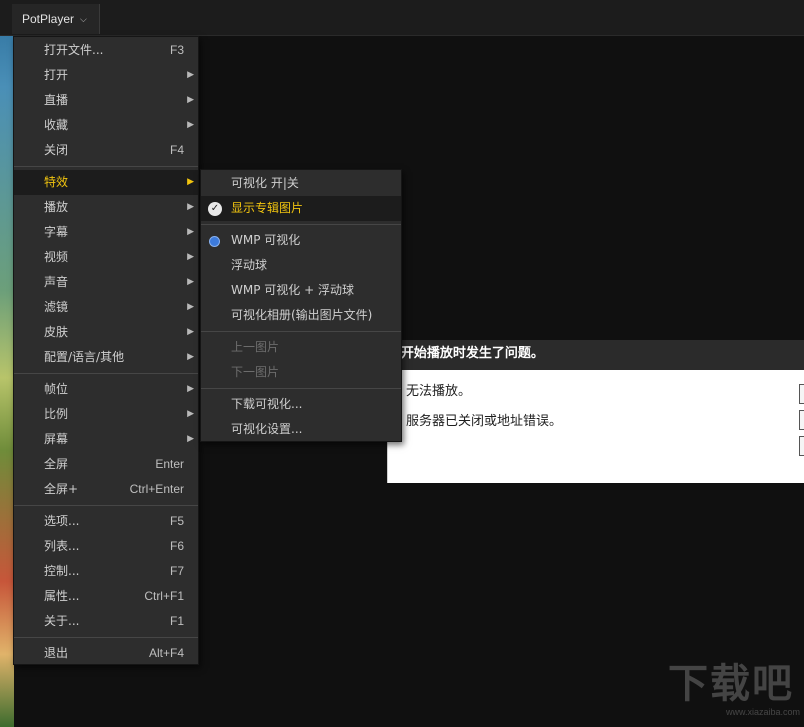 Image resolution: width=804 pixels, height=727 pixels. What do you see at coordinates (301, 372) in the screenshot?
I see `menu-item-next-image: 下一图片` at bounding box center [301, 372].